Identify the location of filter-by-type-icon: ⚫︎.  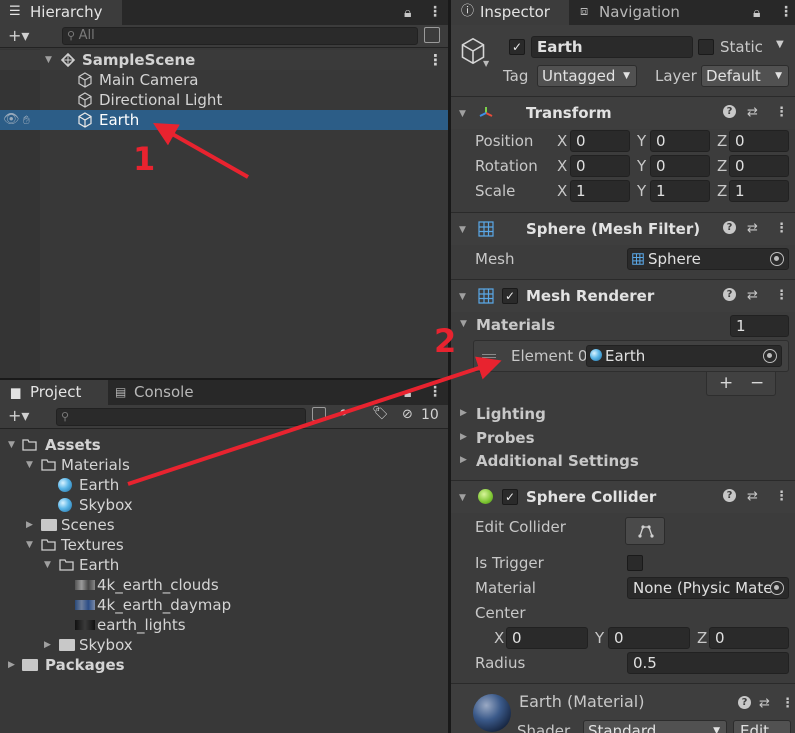
(343, 413).